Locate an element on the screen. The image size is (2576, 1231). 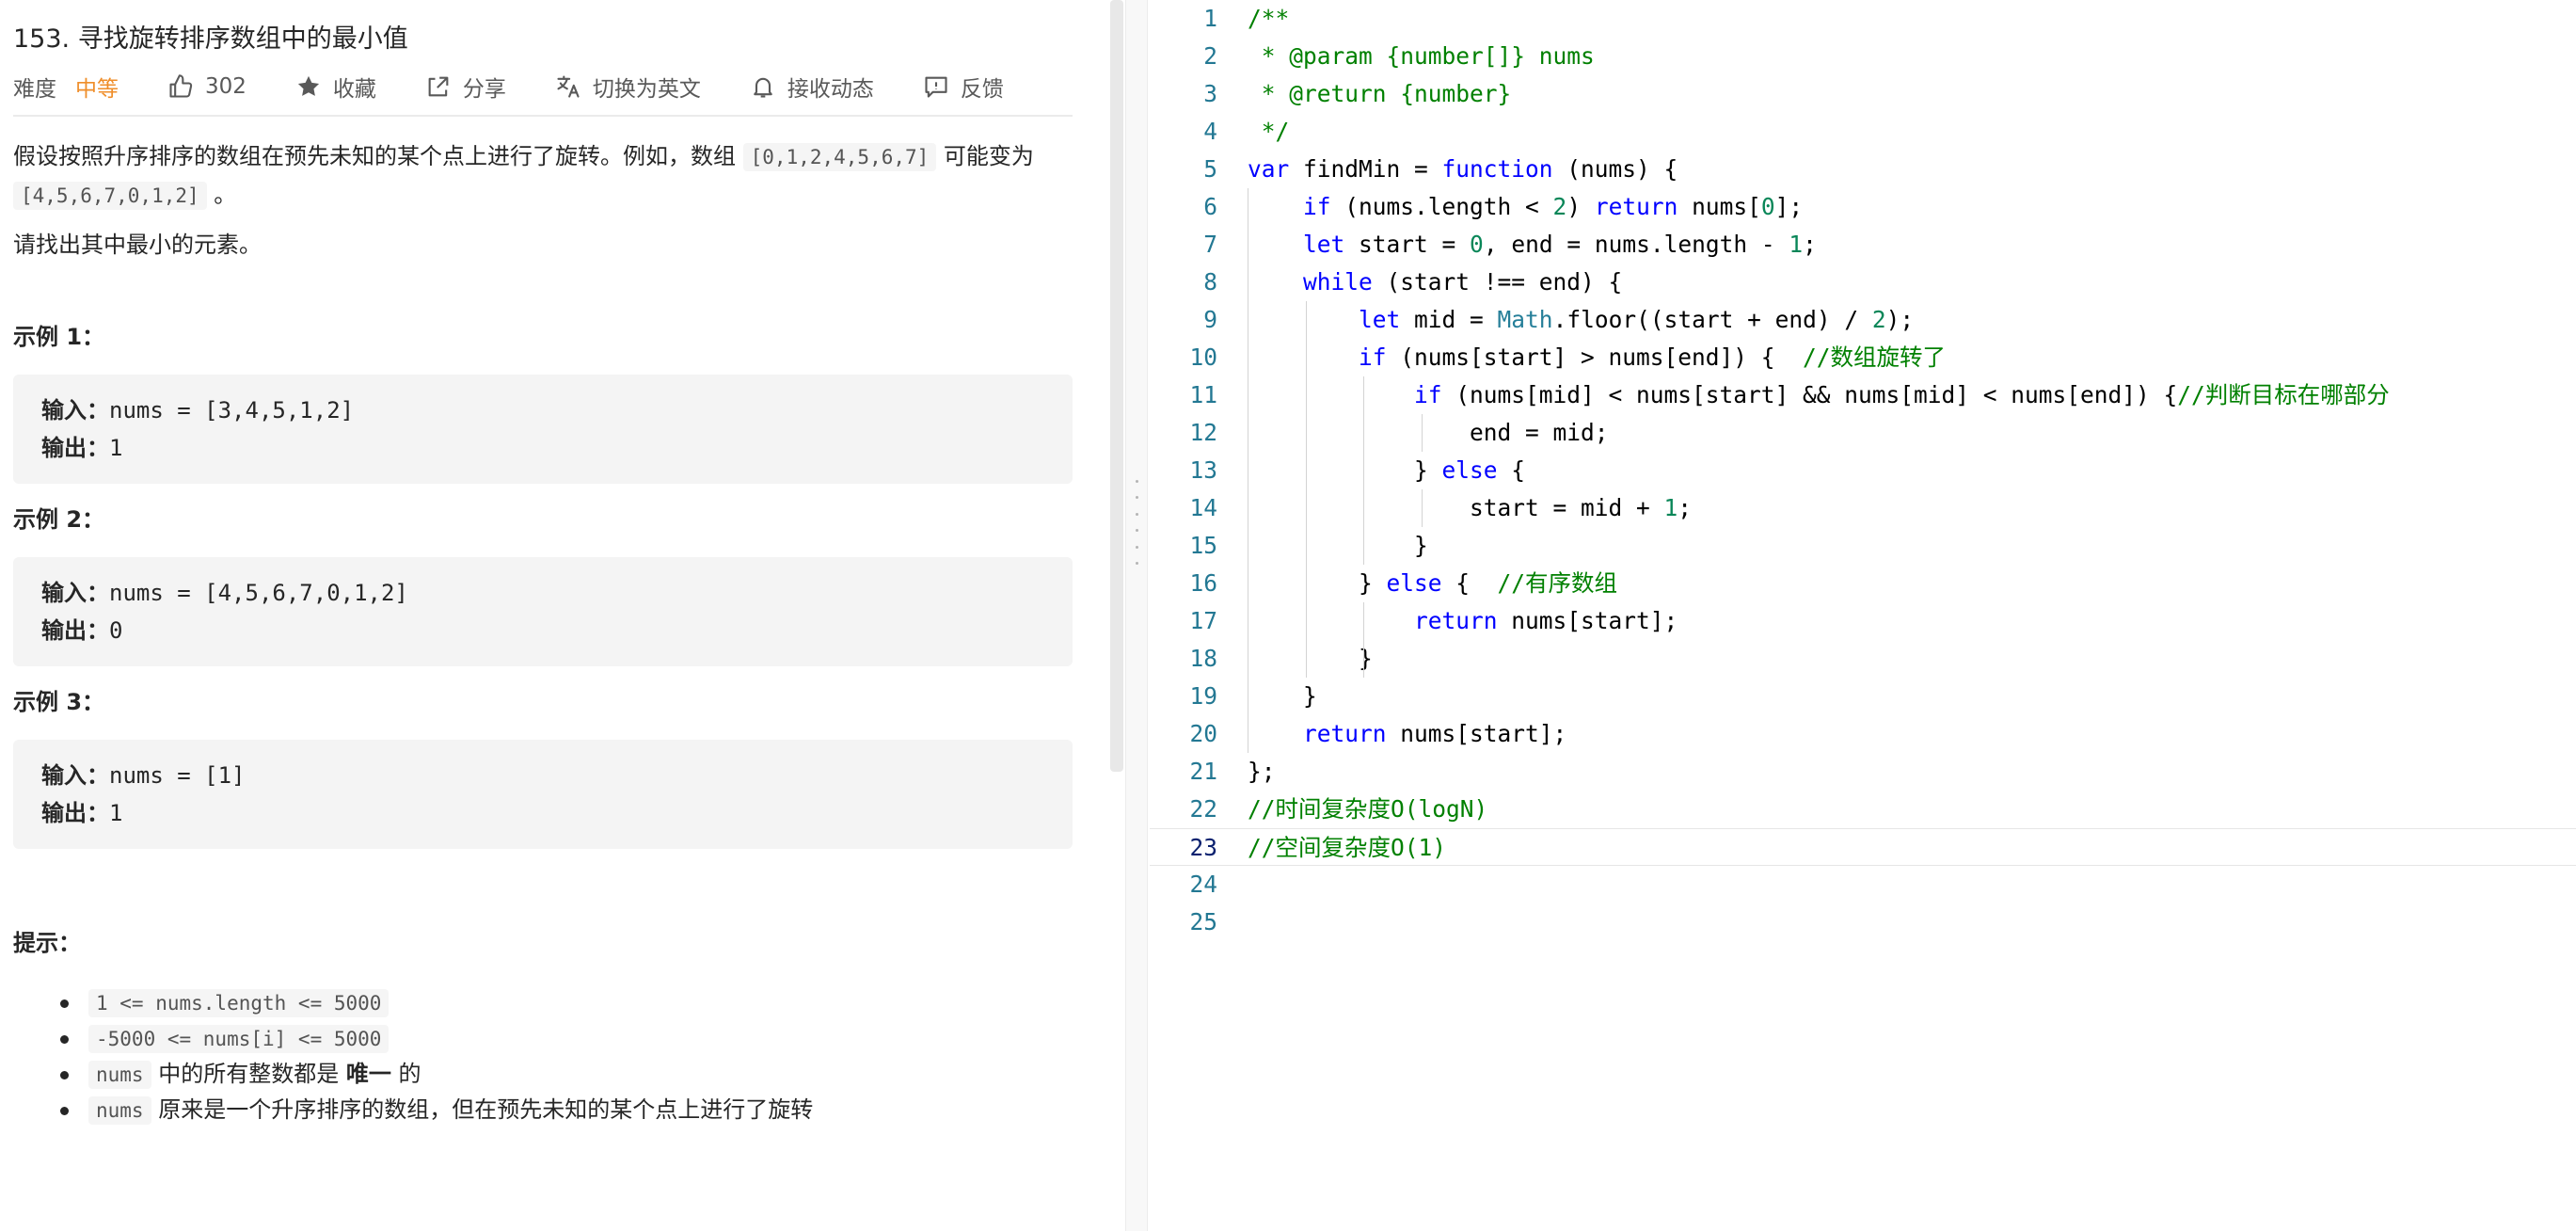
code-line: 24 is located at coordinates (1863, 885).